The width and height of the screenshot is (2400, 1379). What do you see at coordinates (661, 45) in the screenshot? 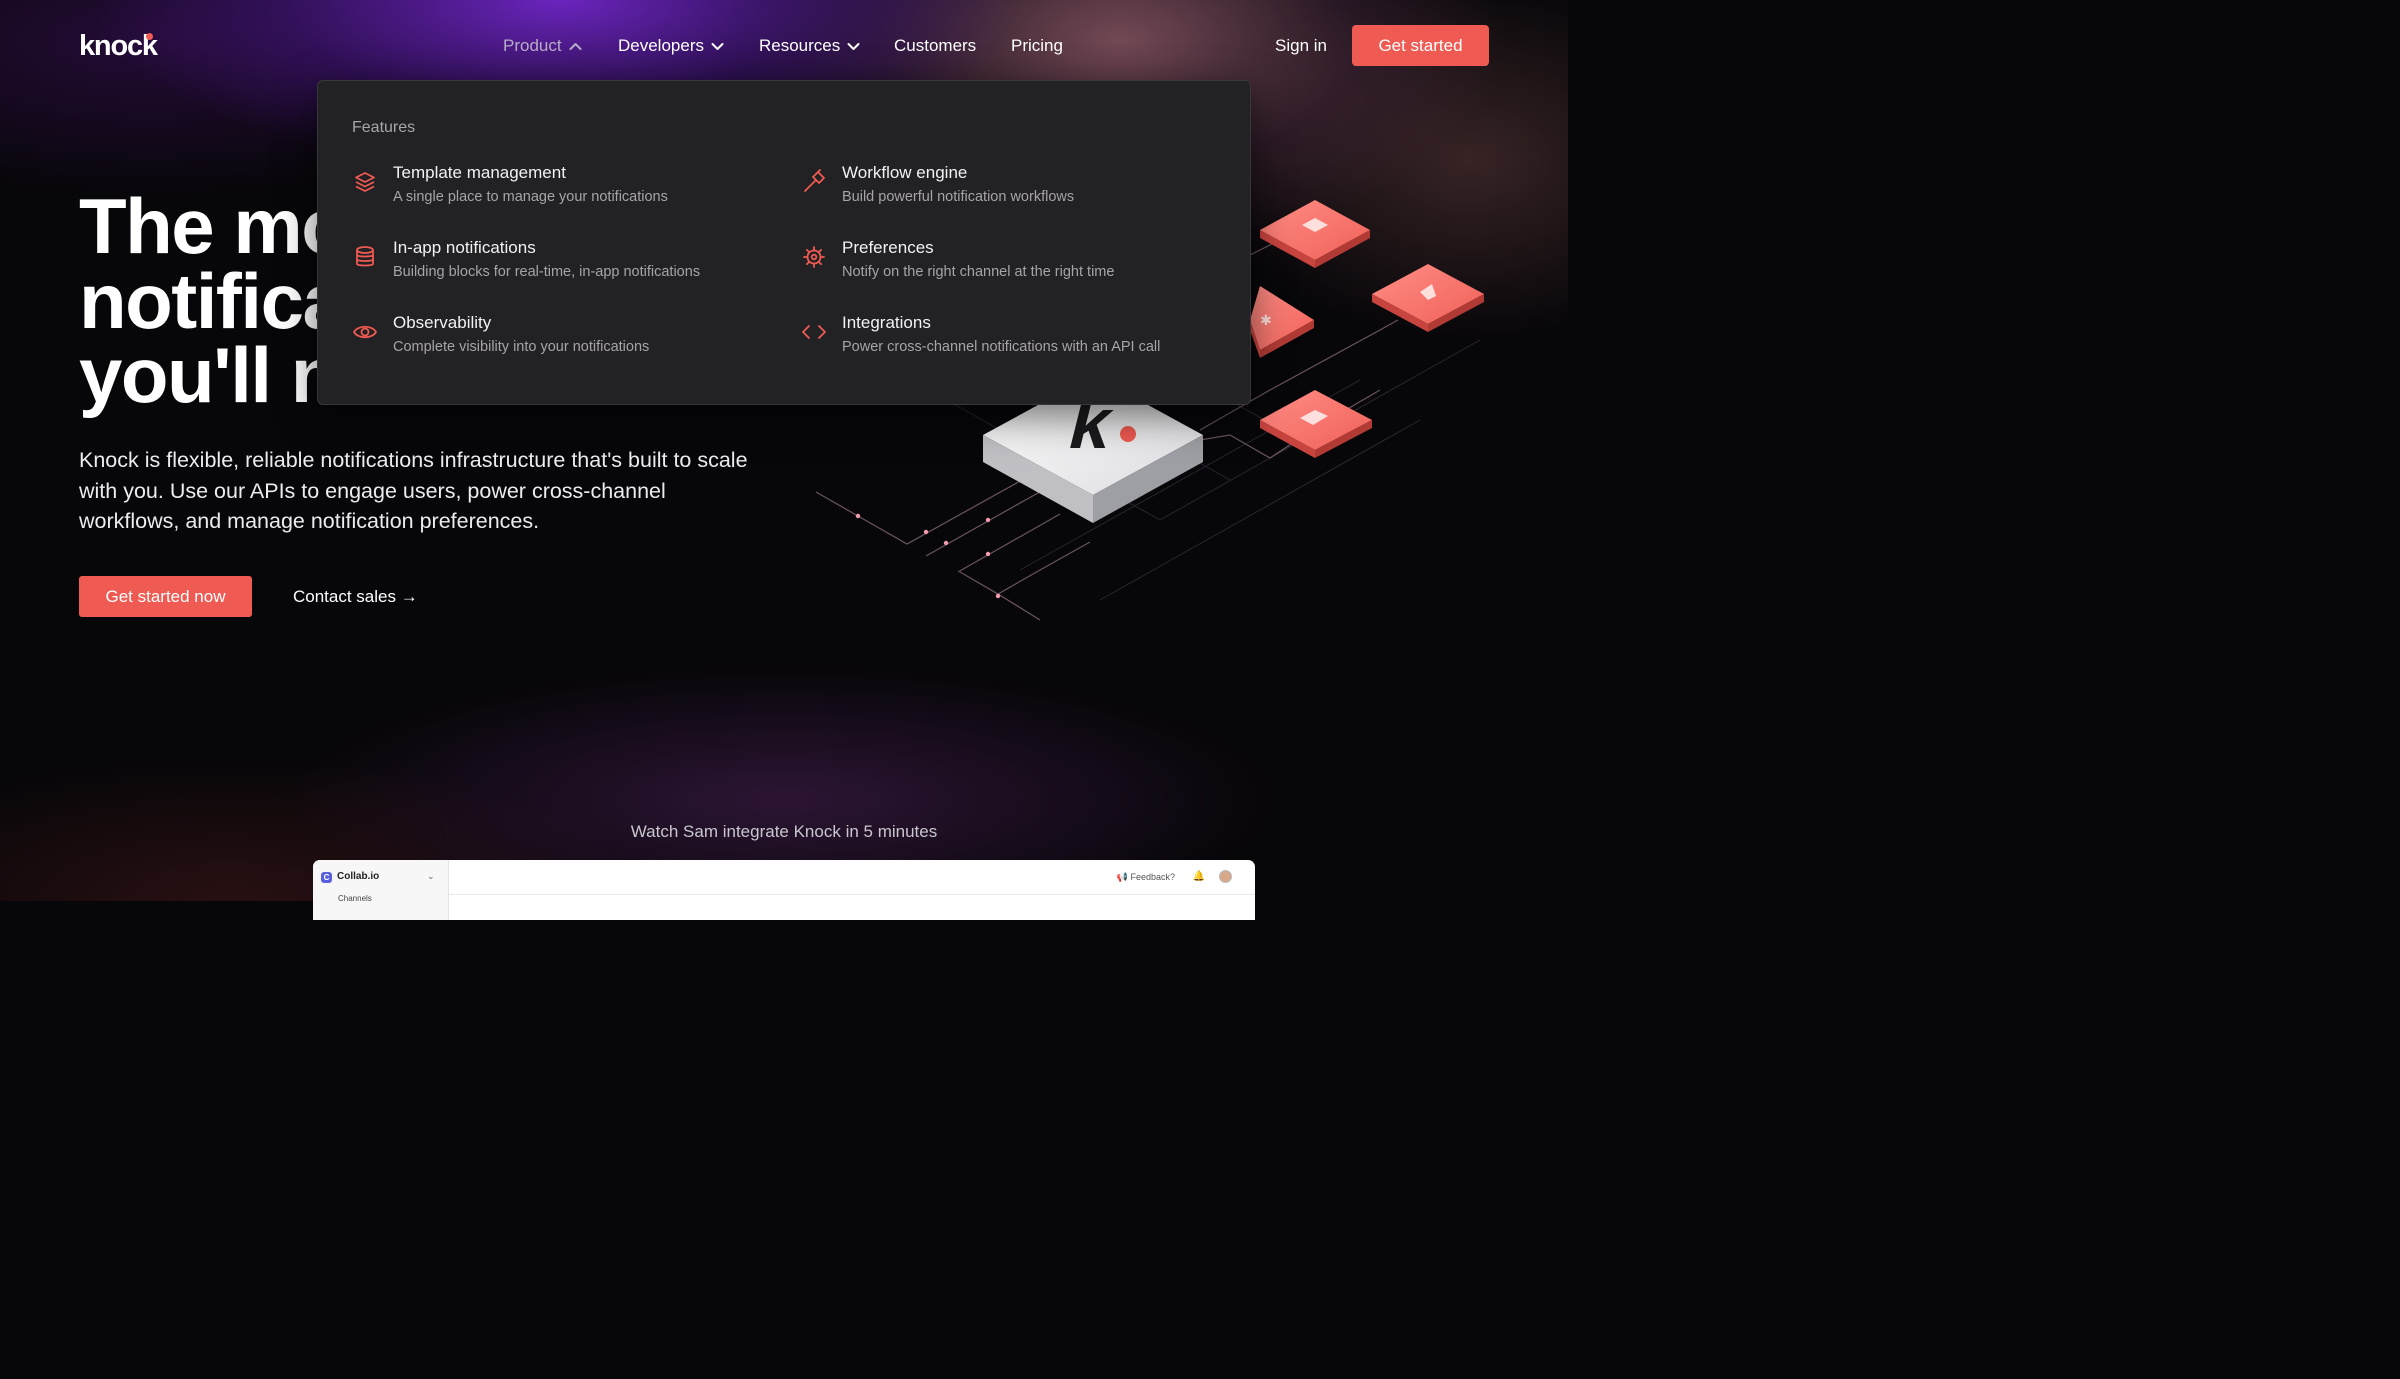
I see `nav-developers-label: Developers` at bounding box center [661, 45].